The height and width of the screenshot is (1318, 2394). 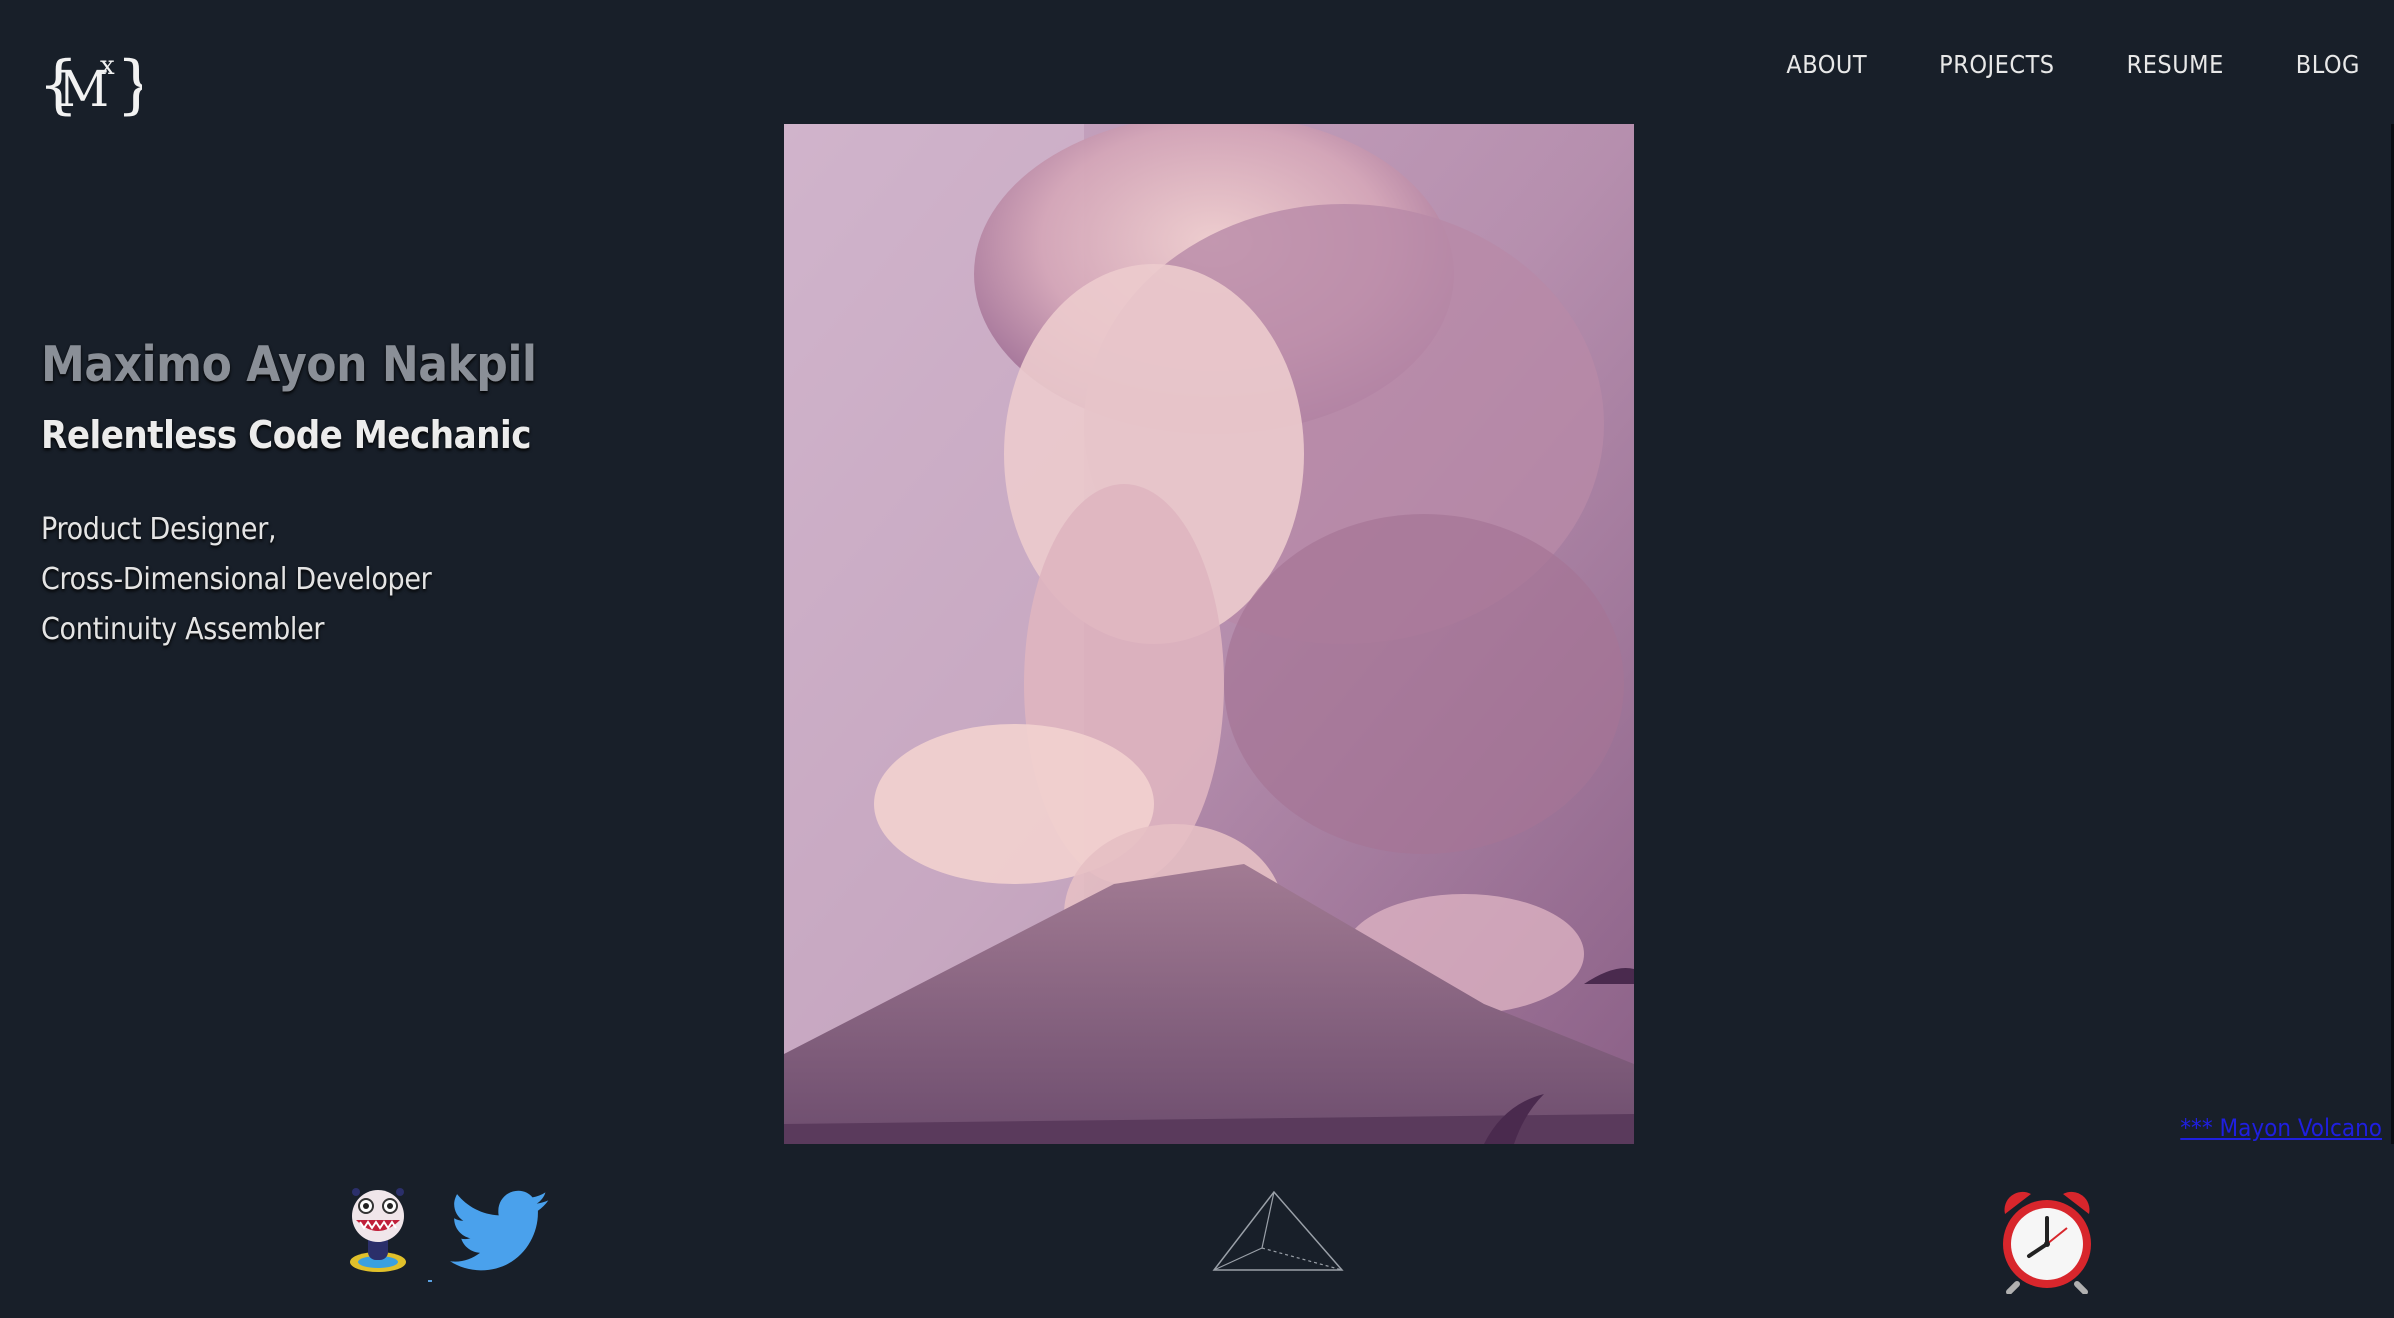 What do you see at coordinates (183, 629) in the screenshot?
I see `role-item: Continuity Assembler` at bounding box center [183, 629].